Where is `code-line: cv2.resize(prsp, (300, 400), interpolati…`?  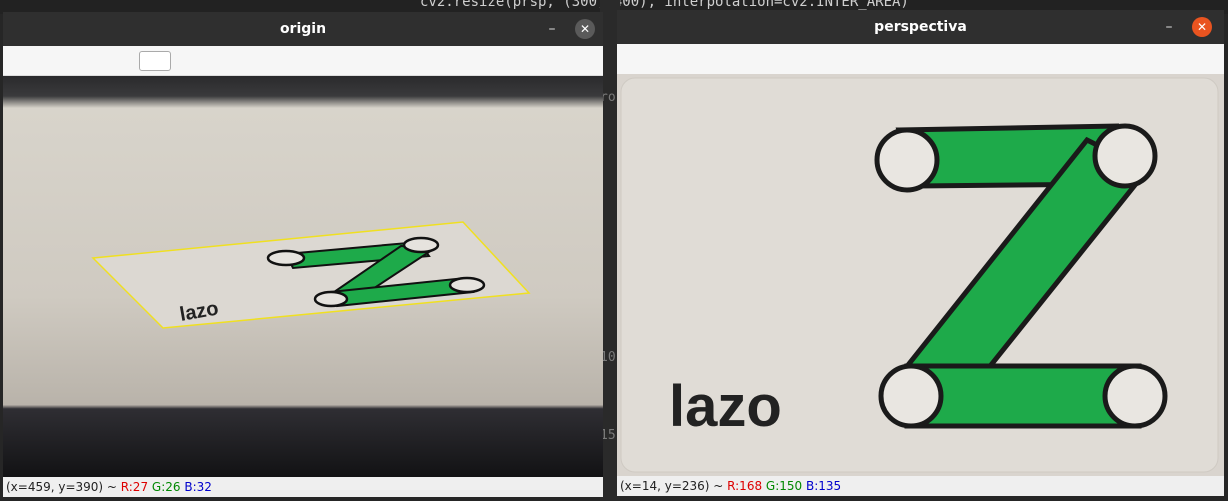
code-line: cv2.resize(prsp, (300, 400), interpolati… is located at coordinates (664, 5).